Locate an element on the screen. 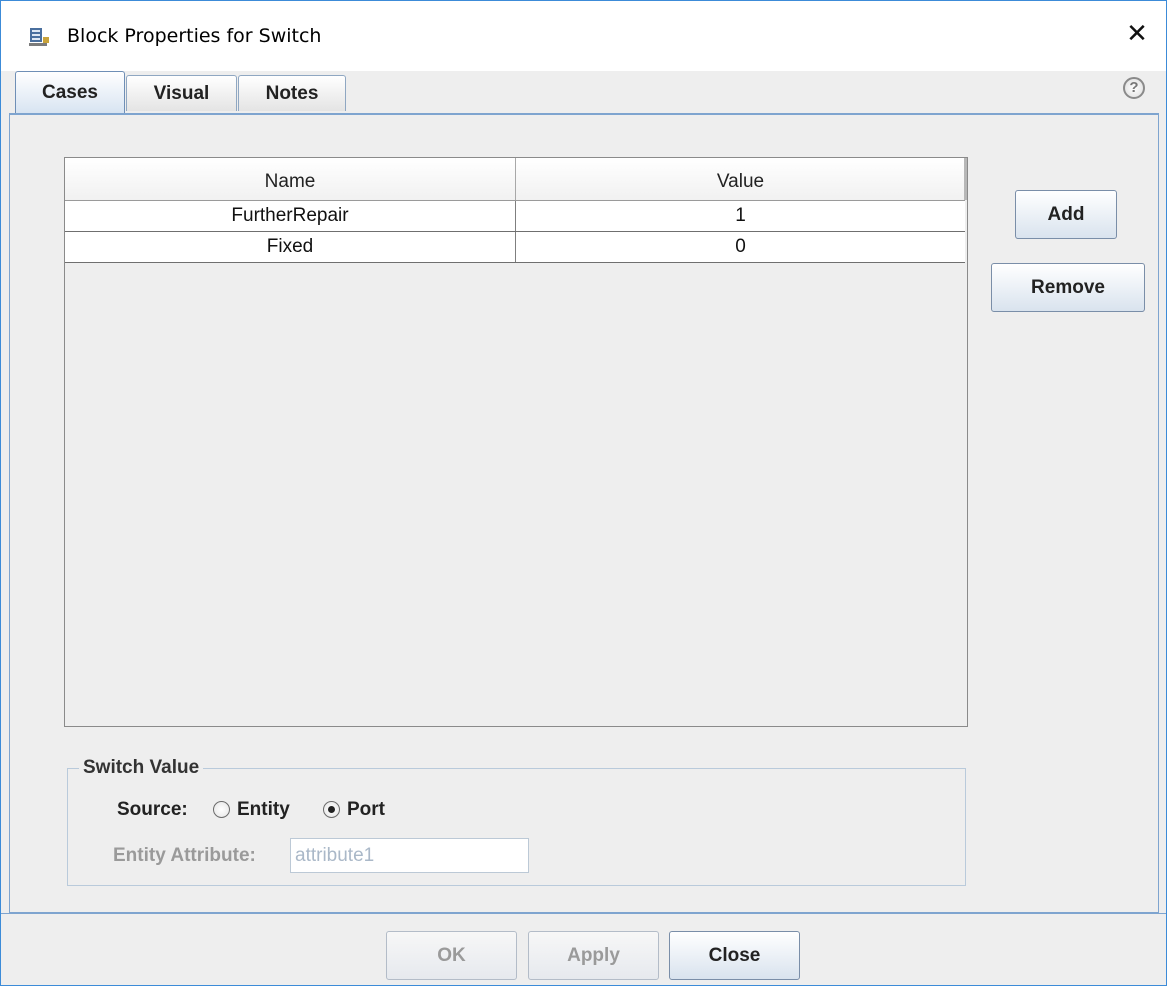  tab-label: Visual is located at coordinates (181, 93).